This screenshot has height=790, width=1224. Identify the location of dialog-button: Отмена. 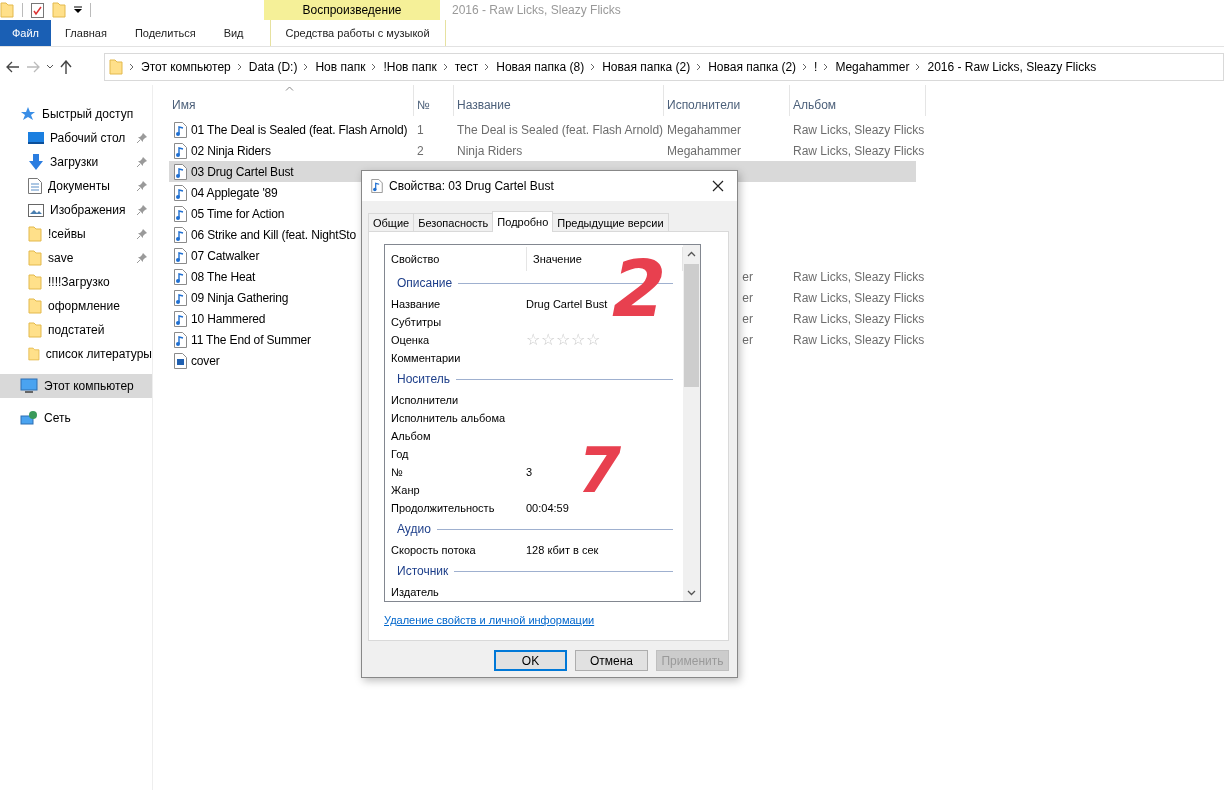
(611, 660).